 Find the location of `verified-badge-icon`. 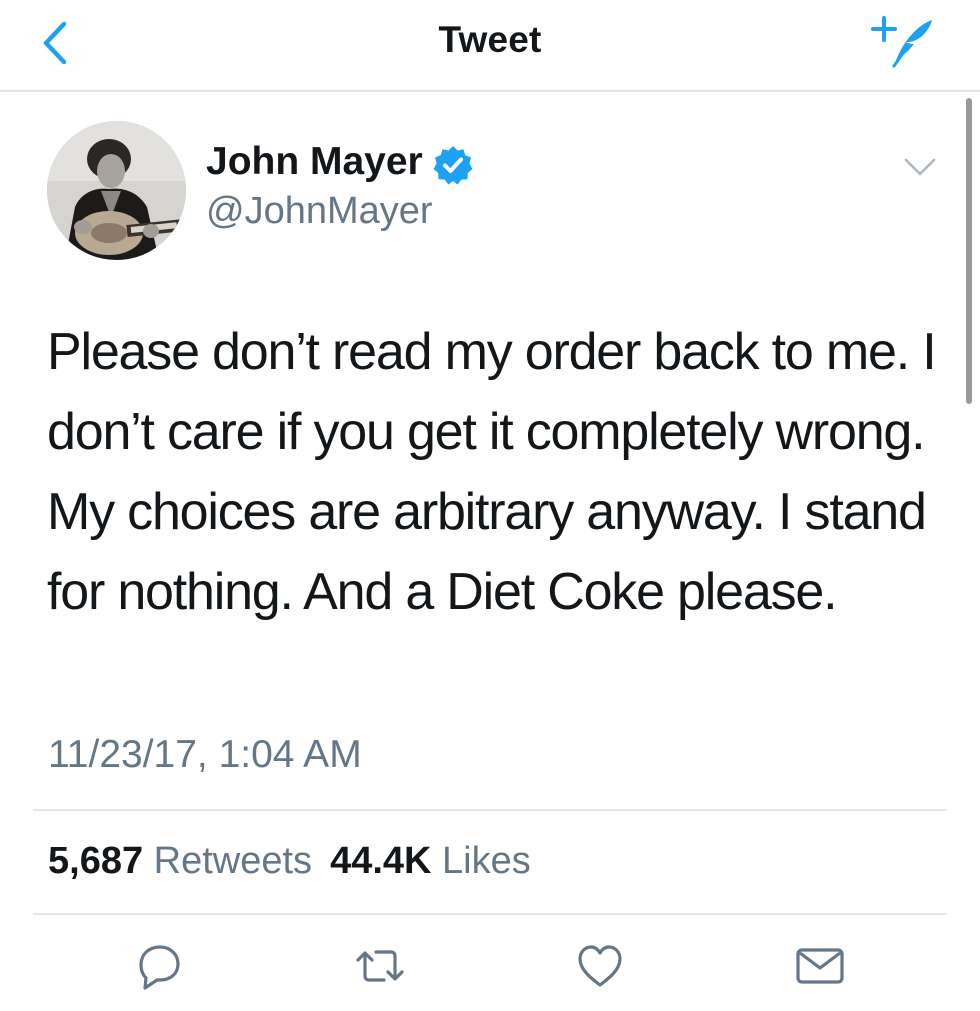

verified-badge-icon is located at coordinates (453, 165).